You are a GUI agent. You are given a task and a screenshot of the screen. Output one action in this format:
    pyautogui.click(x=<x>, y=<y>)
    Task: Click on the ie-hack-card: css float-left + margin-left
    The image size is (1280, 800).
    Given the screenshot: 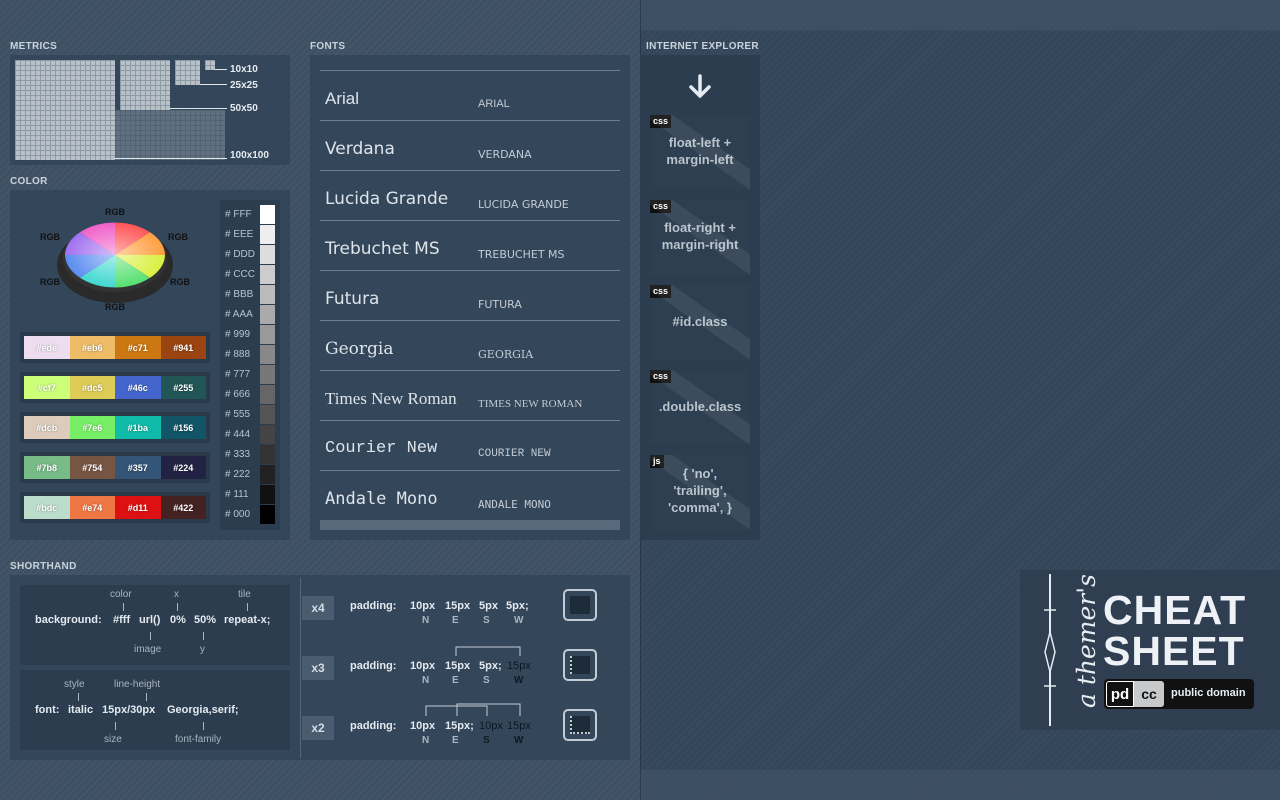 What is the action you would take?
    pyautogui.click(x=700, y=152)
    